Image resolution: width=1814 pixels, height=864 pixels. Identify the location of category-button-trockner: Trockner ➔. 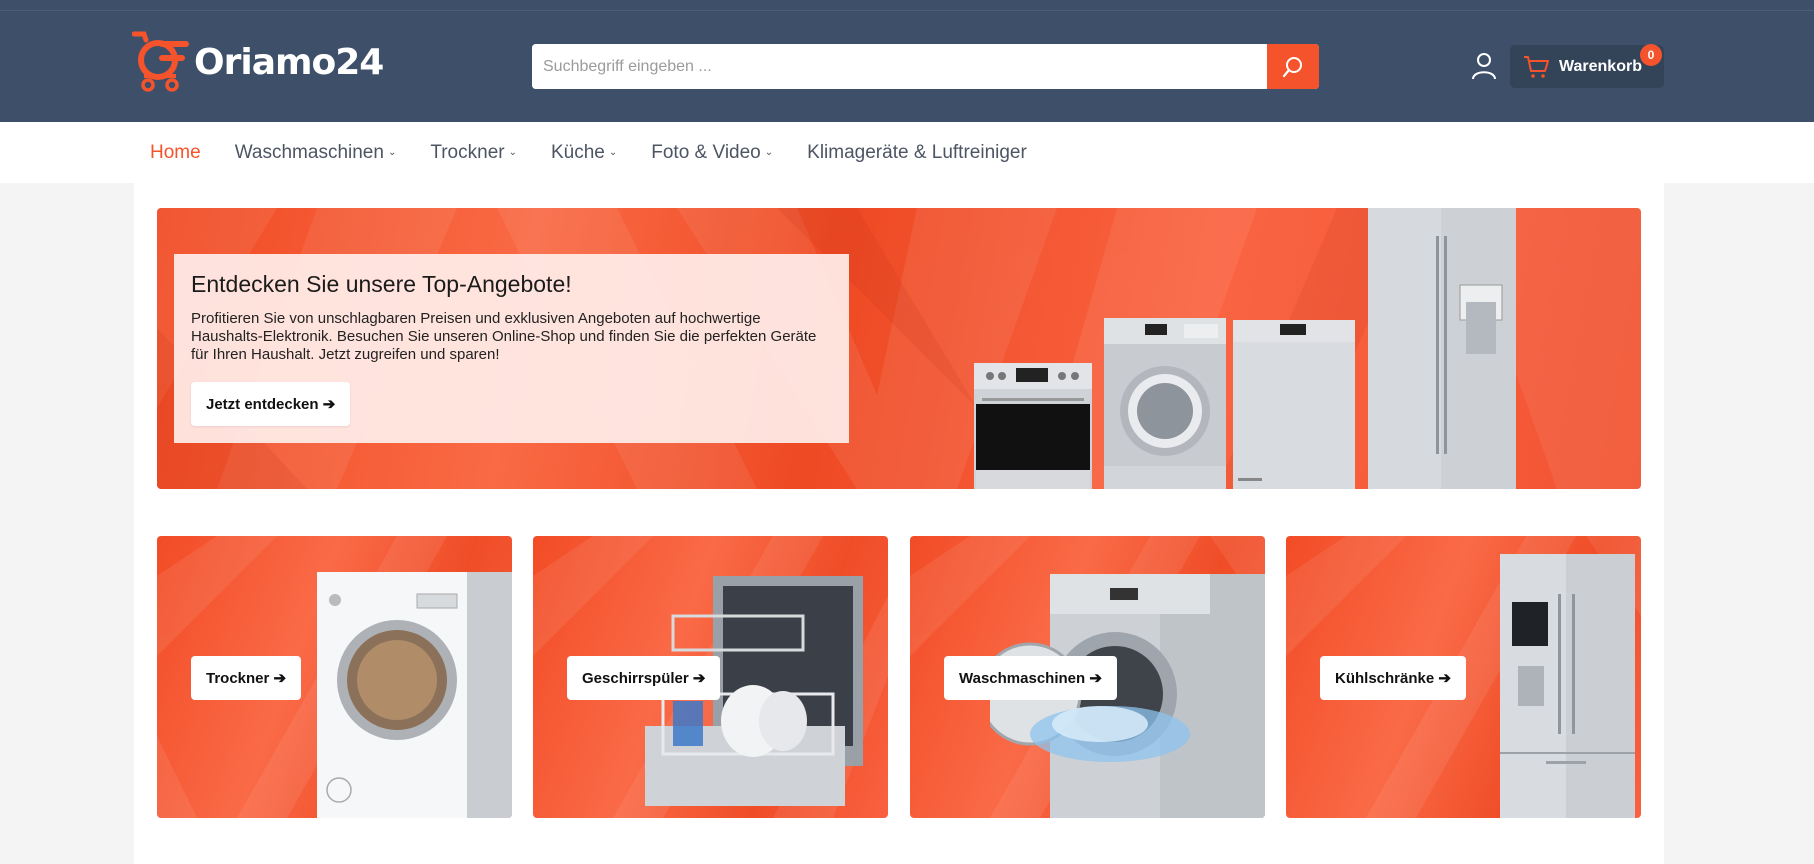
(246, 678).